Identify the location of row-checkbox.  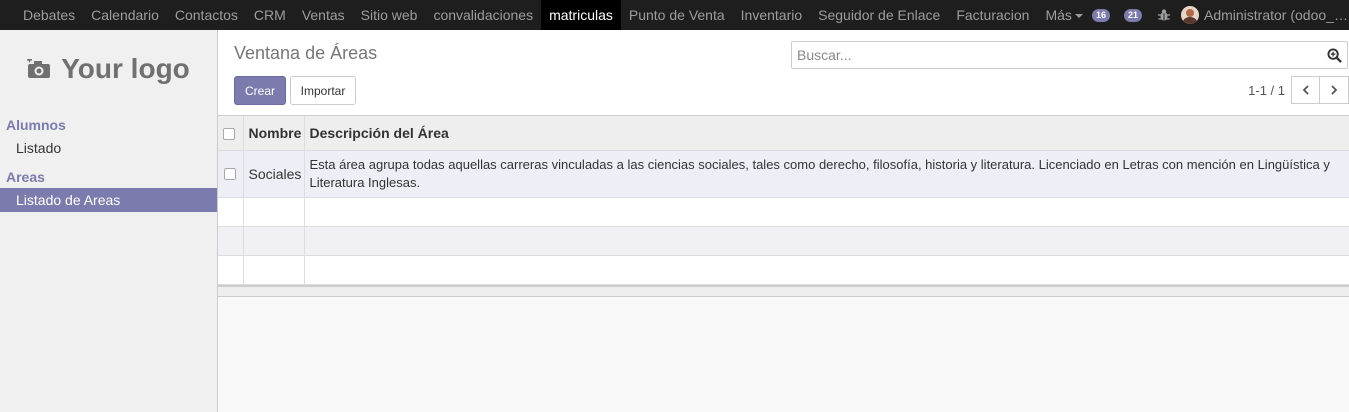
(230, 174).